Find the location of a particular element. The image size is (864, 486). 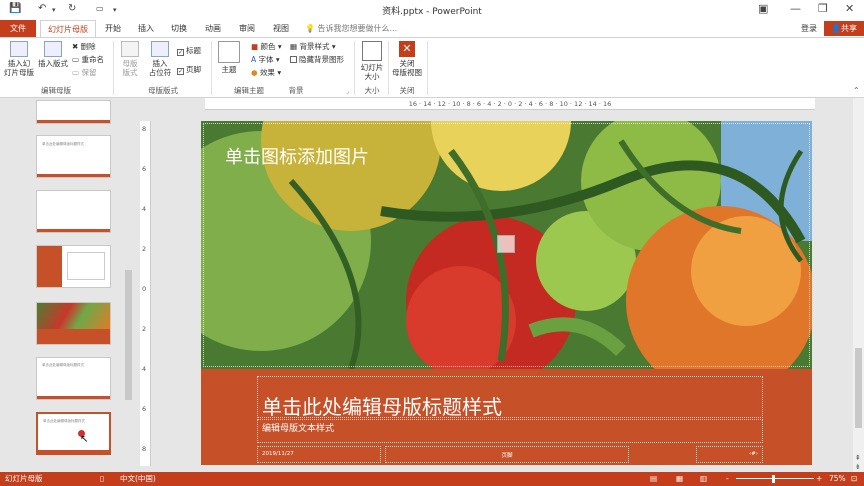

tab-transitions: 切换 is located at coordinates (179, 28).